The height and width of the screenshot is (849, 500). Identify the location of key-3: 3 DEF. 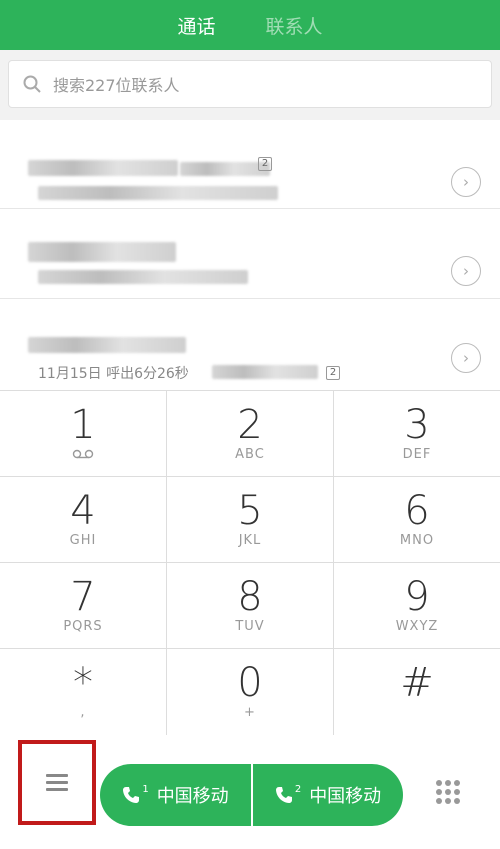
(417, 434).